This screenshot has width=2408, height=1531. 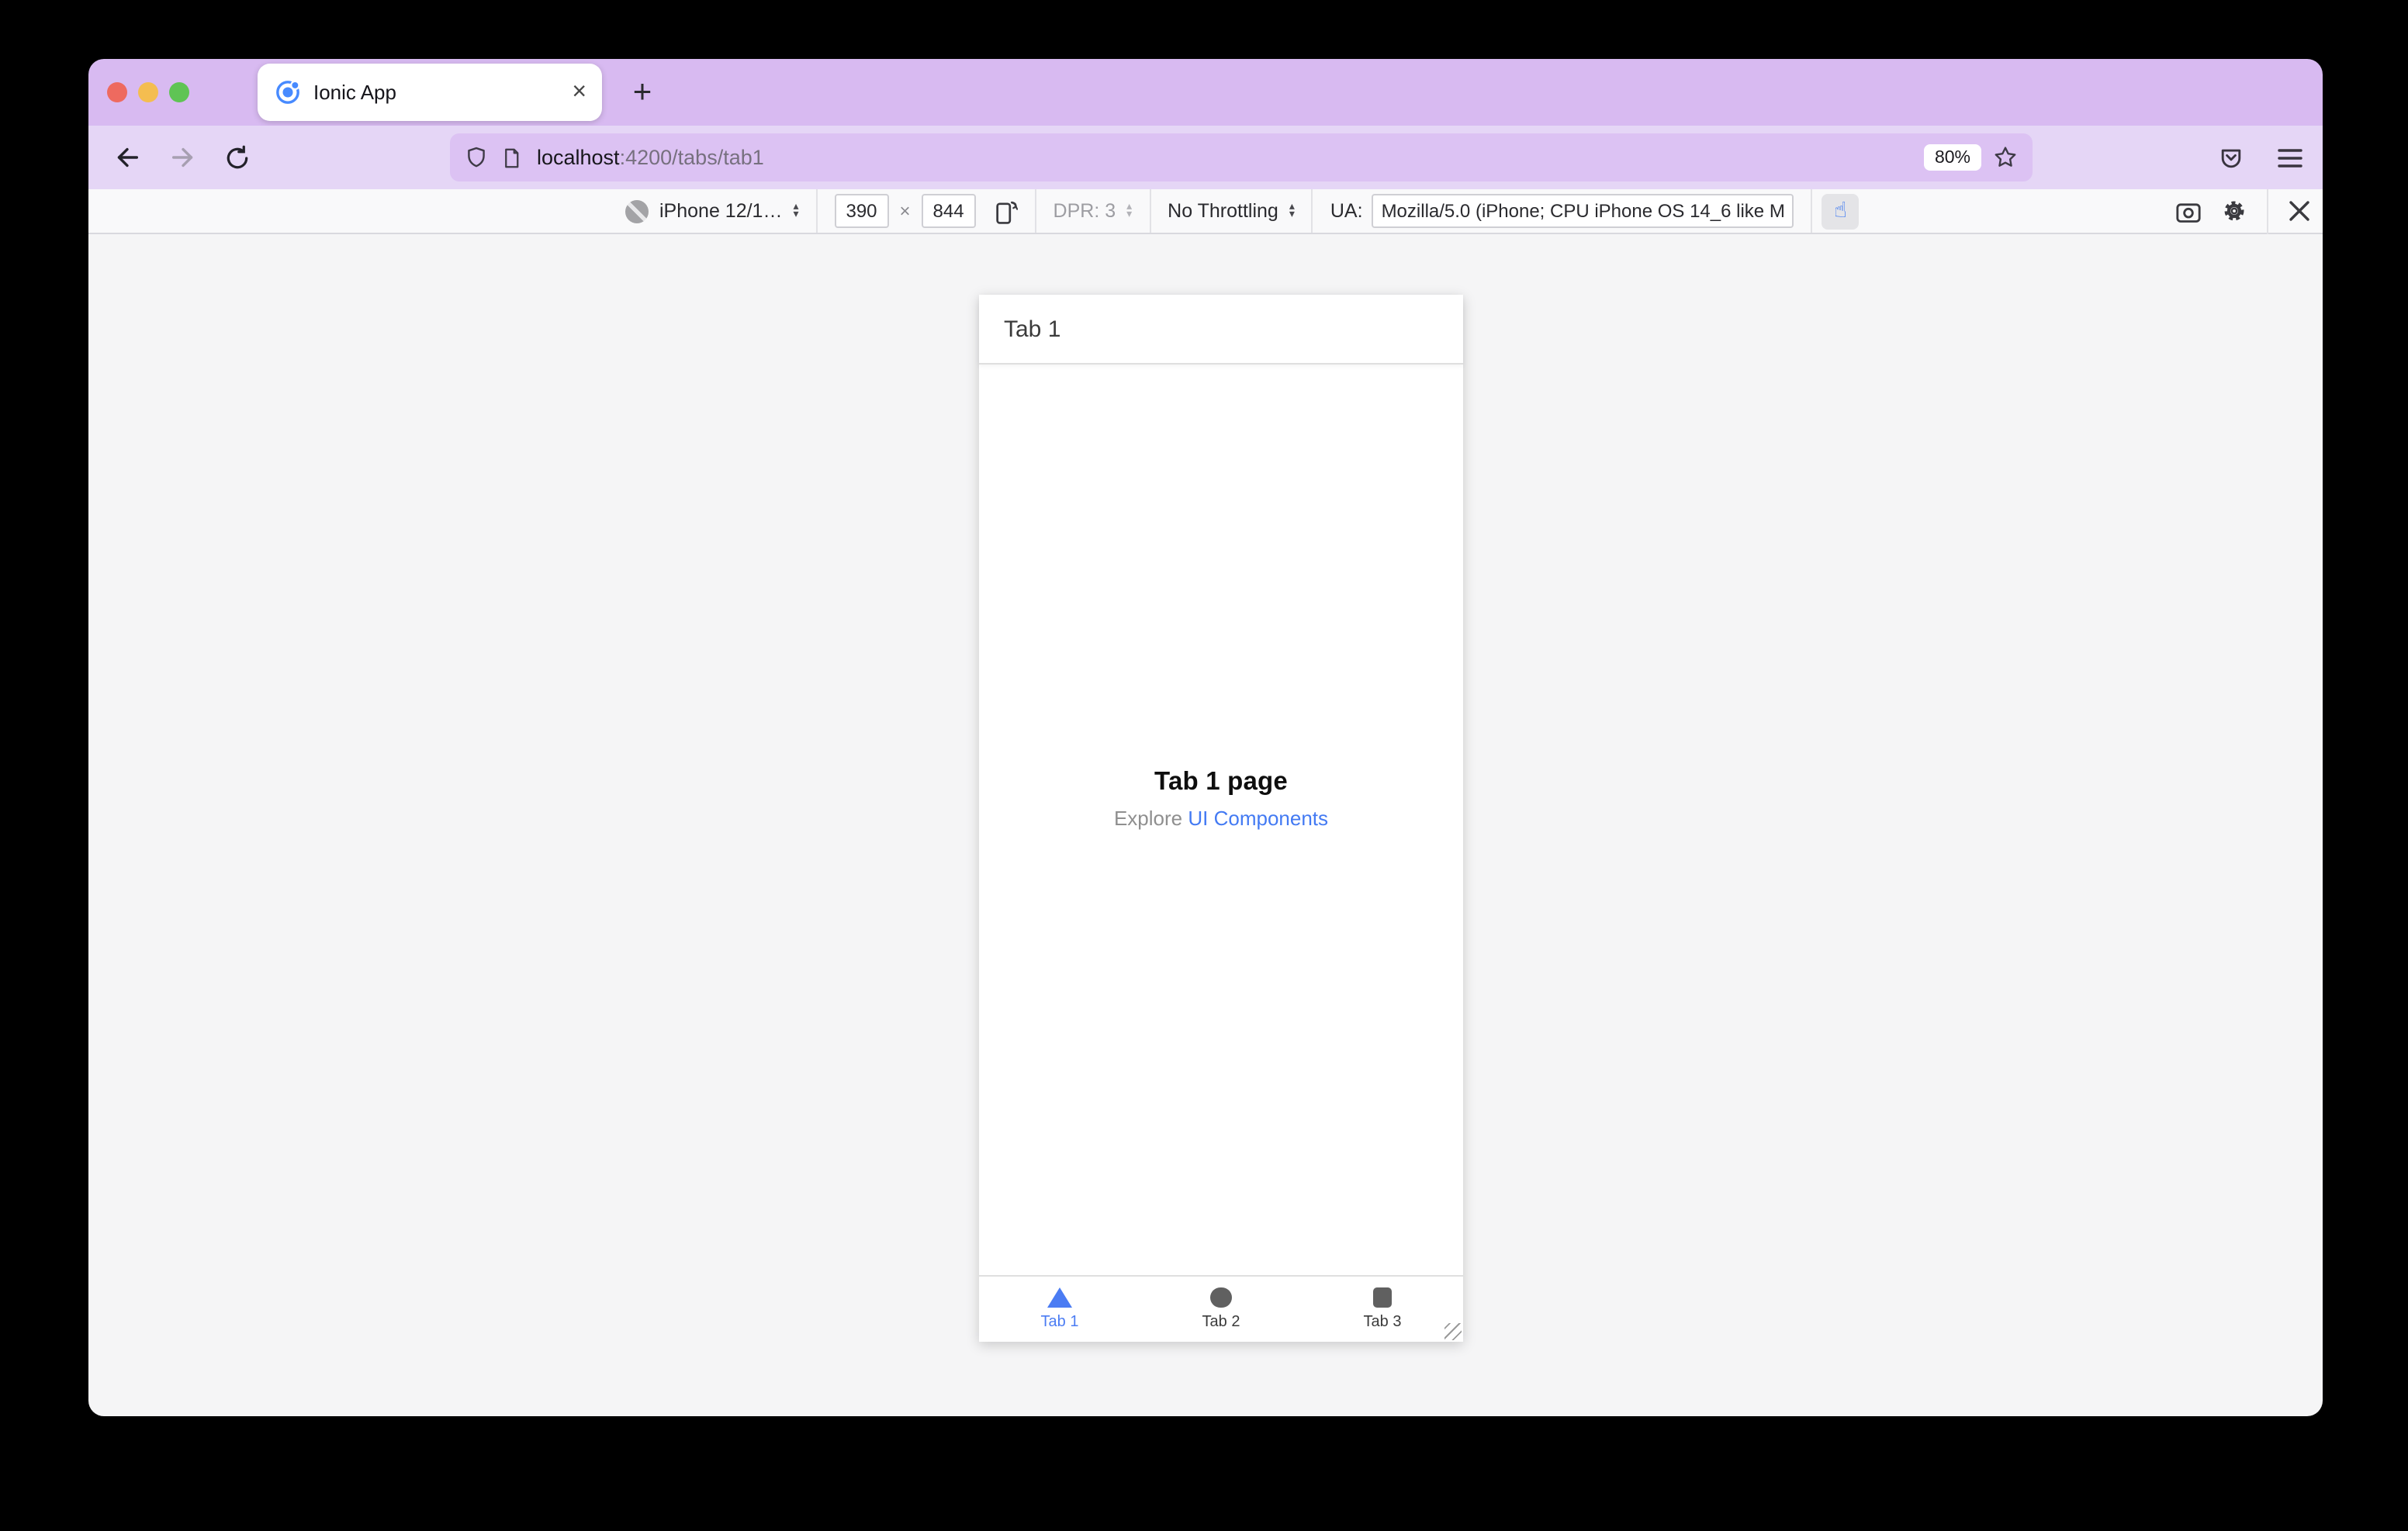 I want to click on pocket-icon, so click(x=2231, y=157).